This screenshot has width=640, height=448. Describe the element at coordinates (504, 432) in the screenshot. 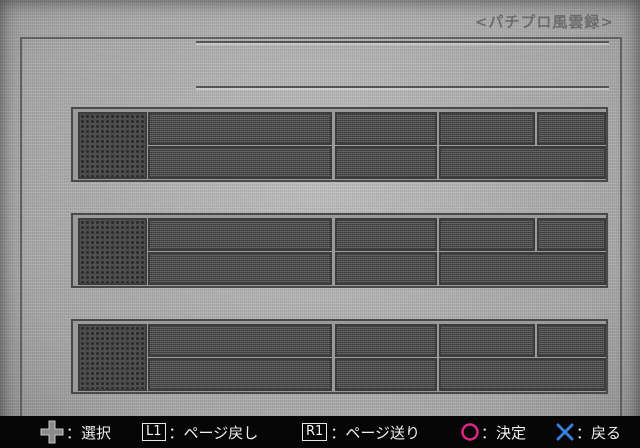

I see `guide-confirm-label: ：決定` at that location.